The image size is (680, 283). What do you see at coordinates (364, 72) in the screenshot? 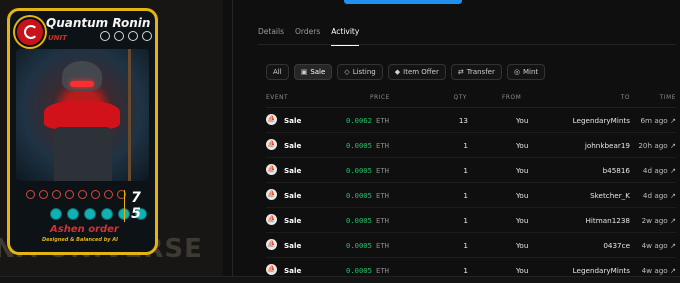
I see `filter-label: Listing` at bounding box center [364, 72].